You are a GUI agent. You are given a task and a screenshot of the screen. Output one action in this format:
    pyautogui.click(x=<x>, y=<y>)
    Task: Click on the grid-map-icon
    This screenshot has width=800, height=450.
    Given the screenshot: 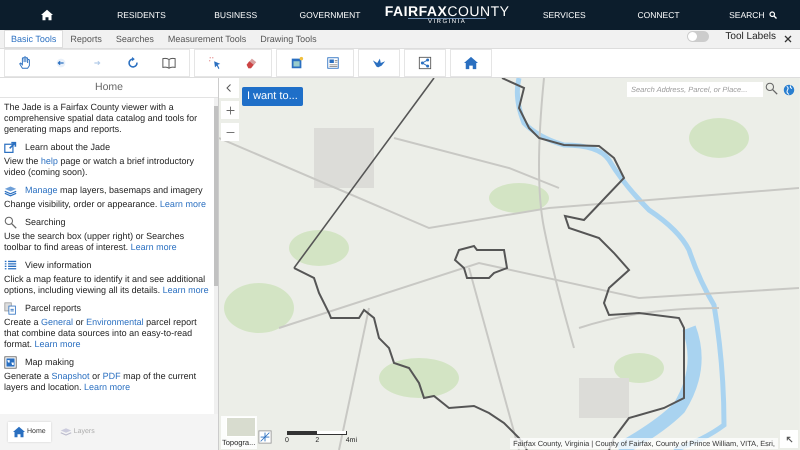 What is the action you would take?
    pyautogui.click(x=265, y=437)
    